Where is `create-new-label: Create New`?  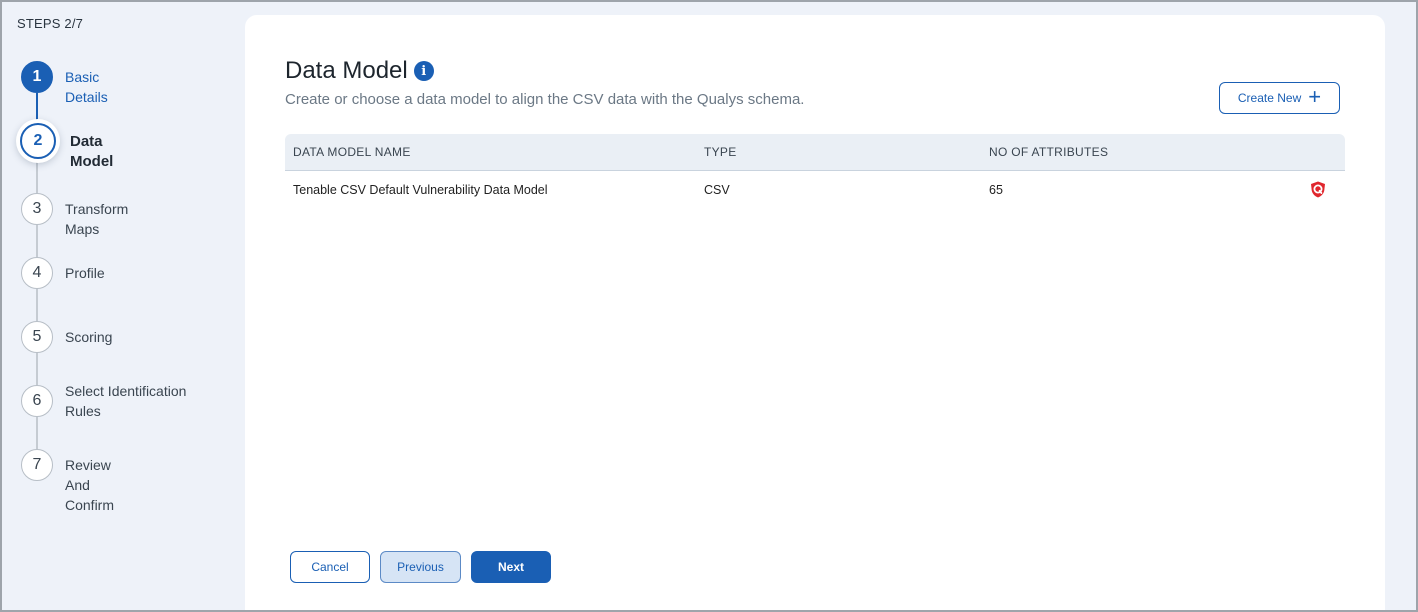
create-new-label: Create New is located at coordinates (1269, 98).